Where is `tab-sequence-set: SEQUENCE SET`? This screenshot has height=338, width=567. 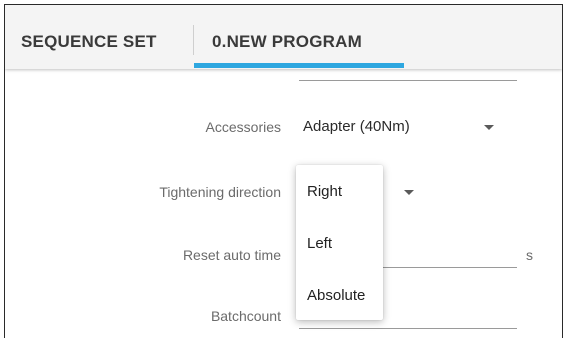 tab-sequence-set: SEQUENCE SET is located at coordinates (89, 37).